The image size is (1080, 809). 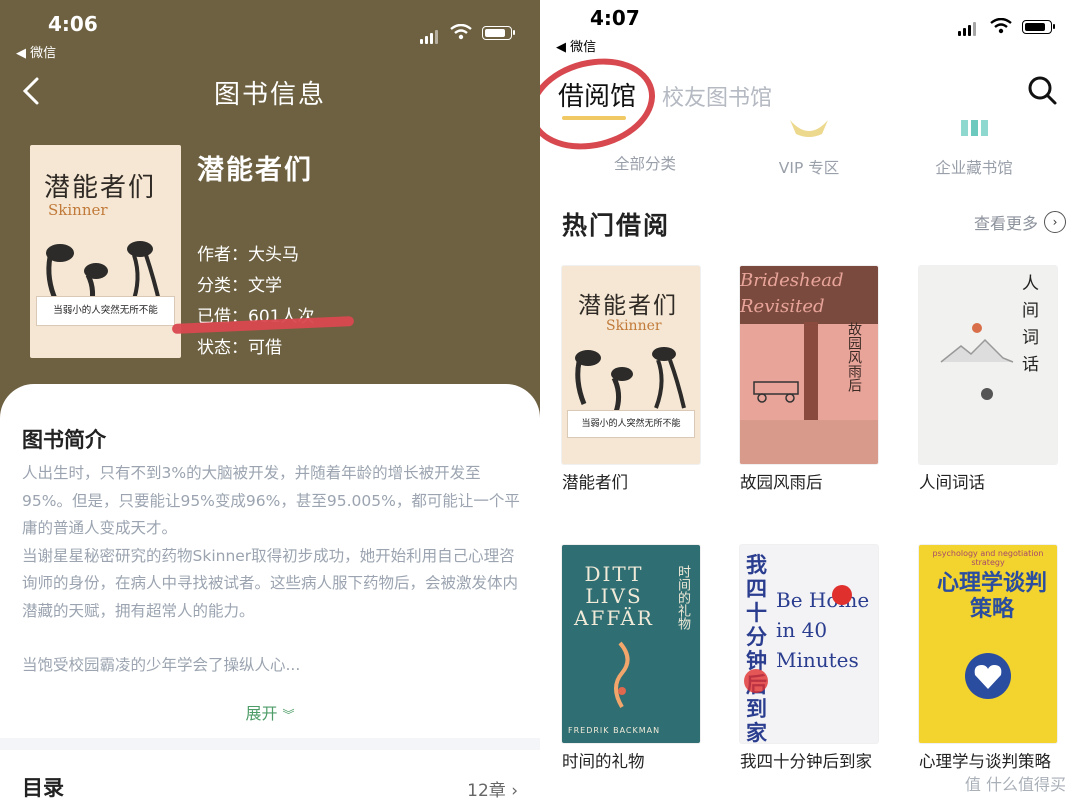 What do you see at coordinates (809, 168) in the screenshot?
I see `category-label: VIP 专区` at bounding box center [809, 168].